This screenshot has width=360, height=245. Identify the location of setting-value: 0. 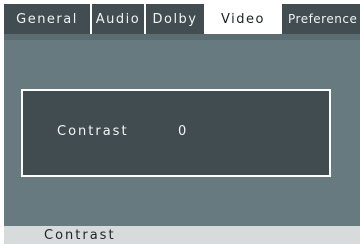
(182, 131).